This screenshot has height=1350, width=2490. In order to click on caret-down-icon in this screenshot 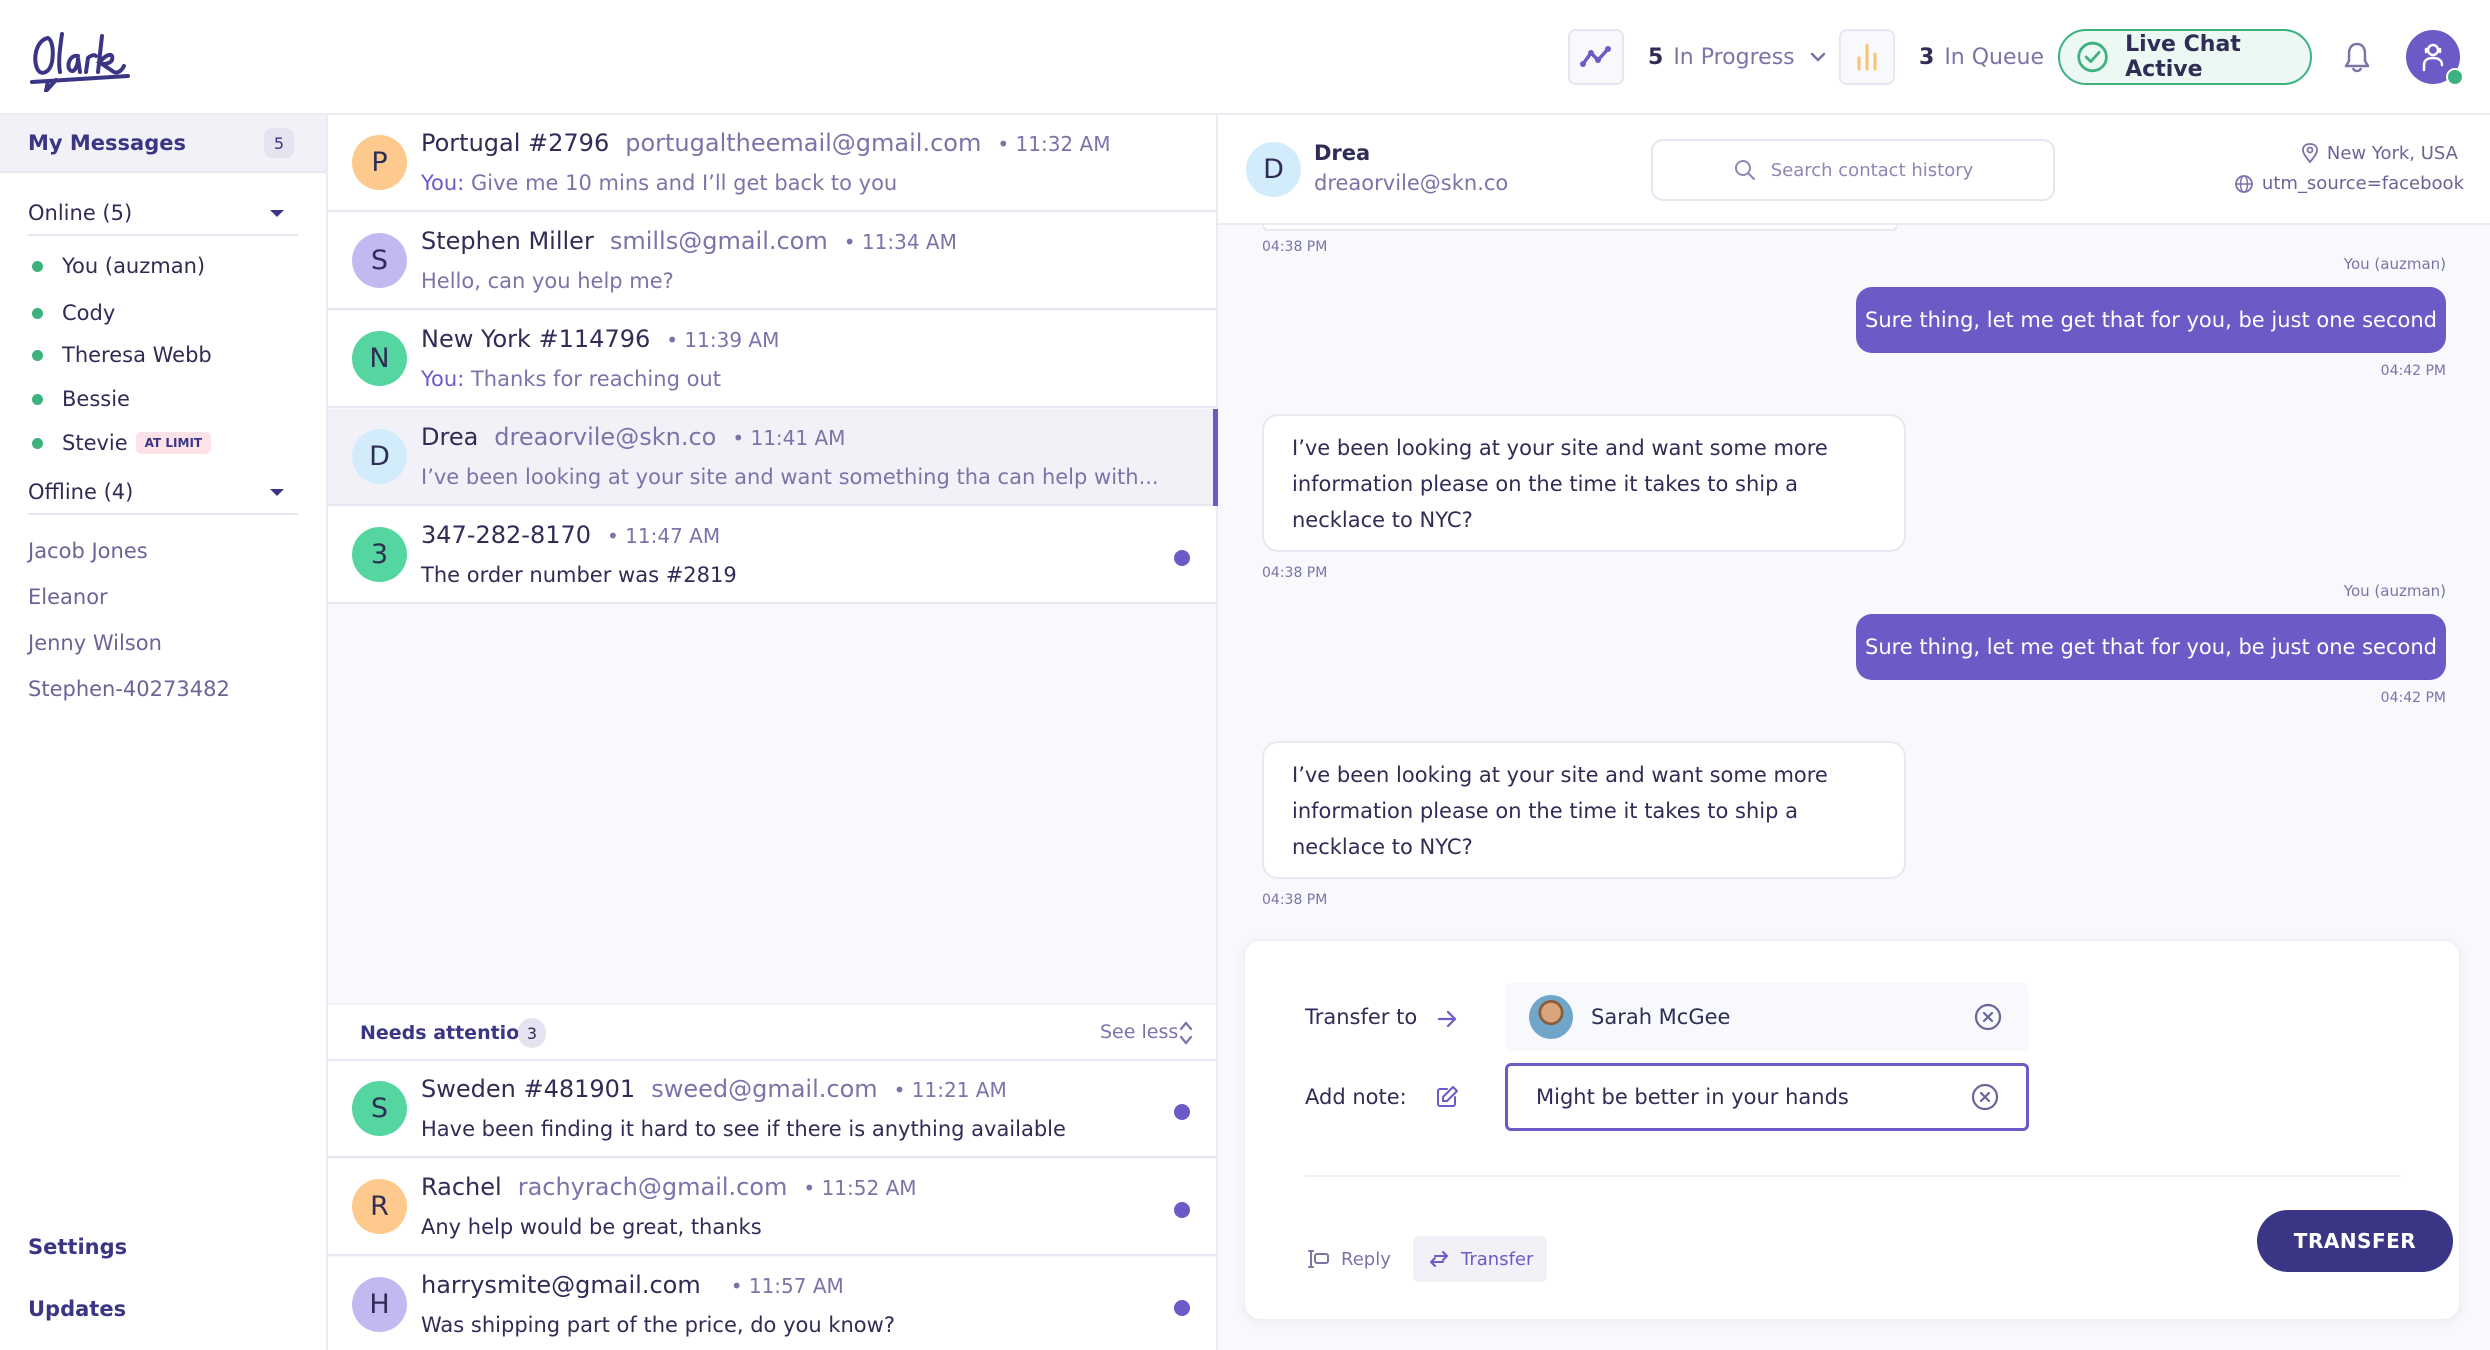, I will do `click(277, 213)`.